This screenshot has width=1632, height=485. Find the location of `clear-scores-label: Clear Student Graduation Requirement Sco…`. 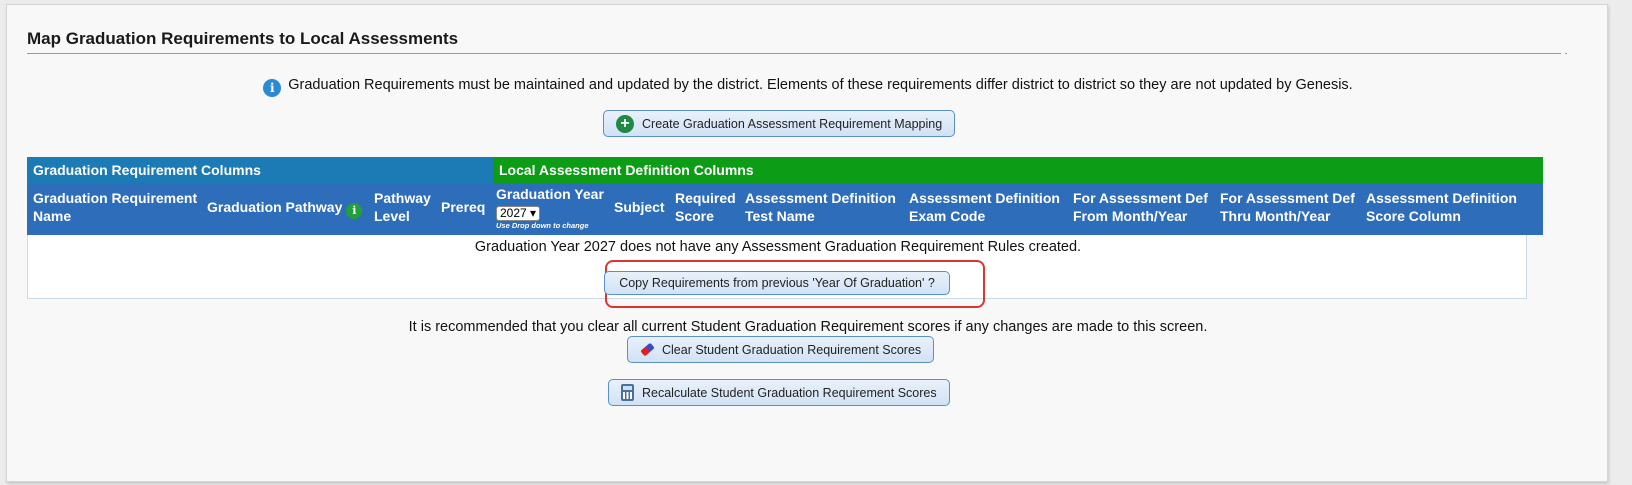

clear-scores-label: Clear Student Graduation Requirement Sco… is located at coordinates (792, 349).